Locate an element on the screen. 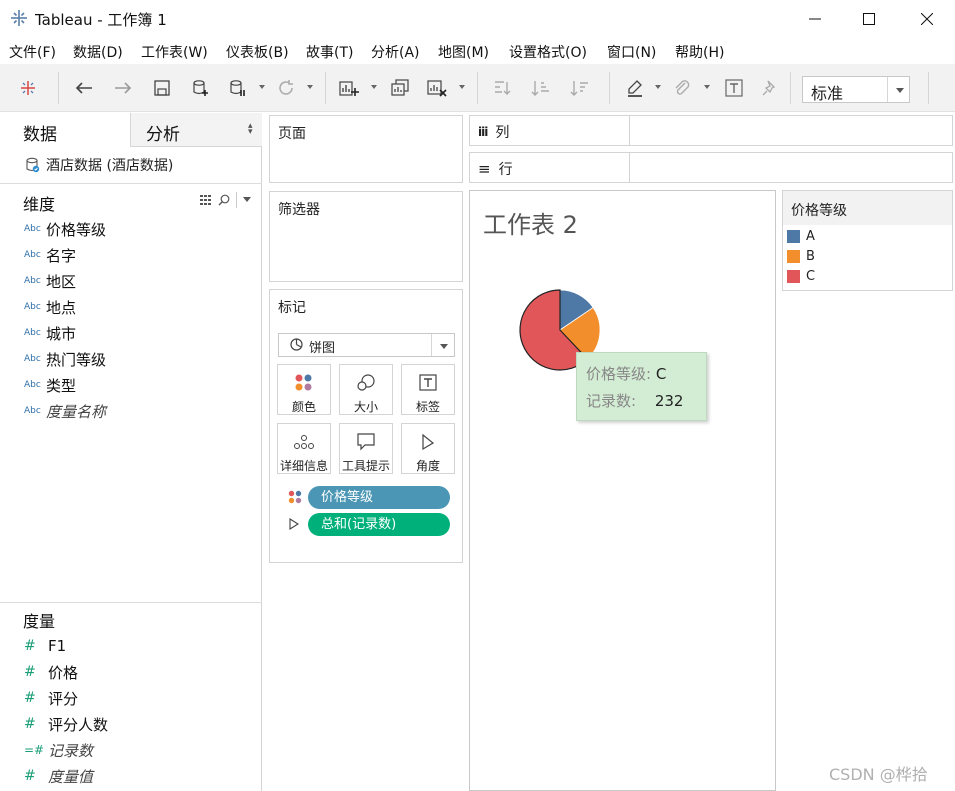  angle-button: 角度 is located at coordinates (428, 448).